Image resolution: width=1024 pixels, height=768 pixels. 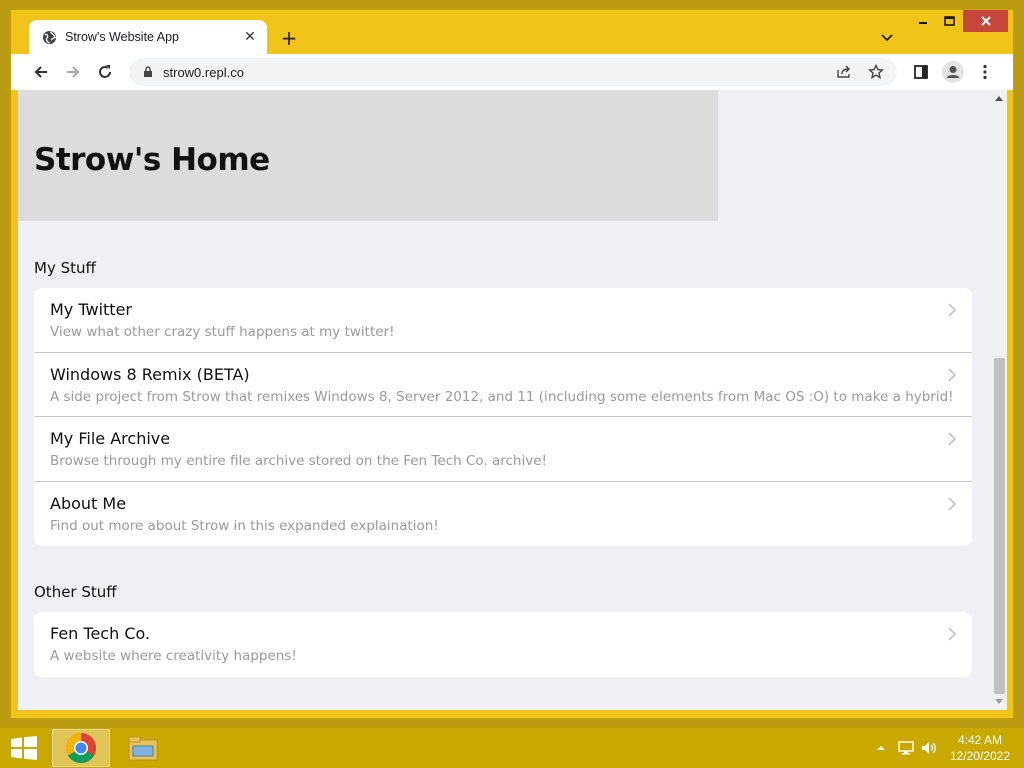 I want to click on close-window-button, so click(x=985, y=21).